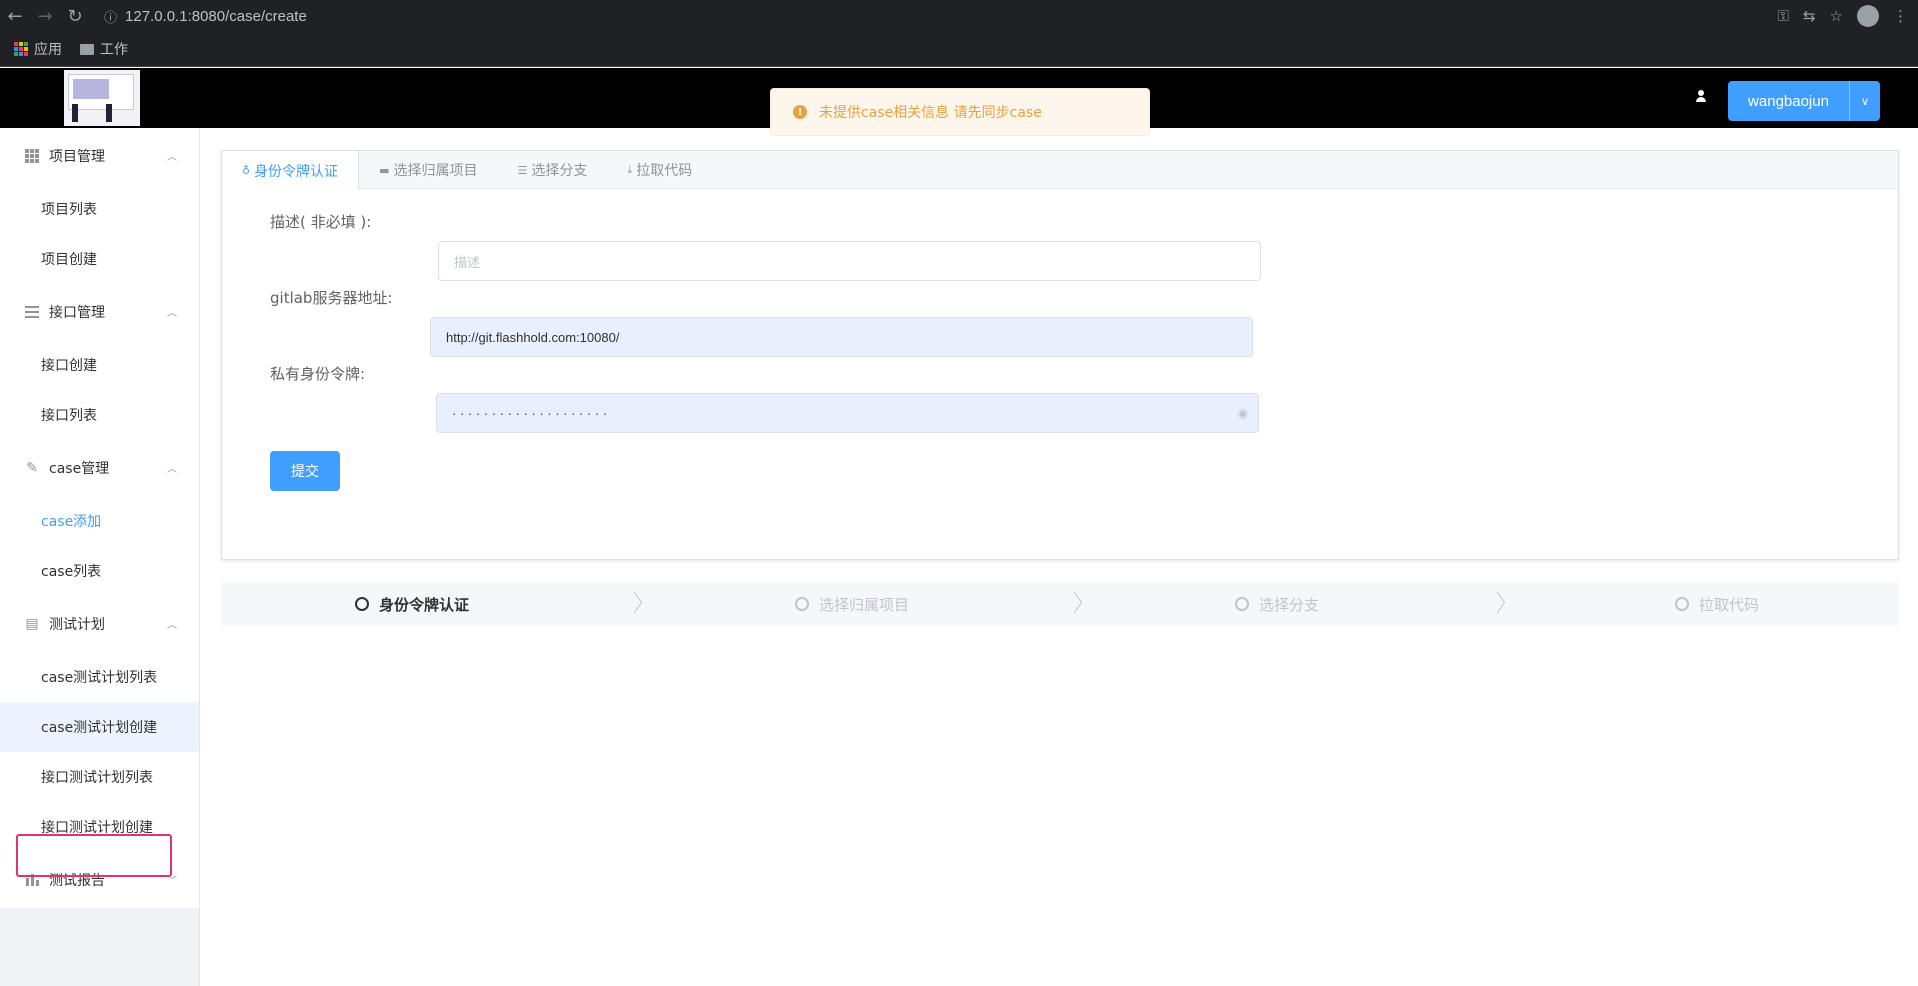  Describe the element at coordinates (32, 880) in the screenshot. I see `bar-chart-icon` at that location.